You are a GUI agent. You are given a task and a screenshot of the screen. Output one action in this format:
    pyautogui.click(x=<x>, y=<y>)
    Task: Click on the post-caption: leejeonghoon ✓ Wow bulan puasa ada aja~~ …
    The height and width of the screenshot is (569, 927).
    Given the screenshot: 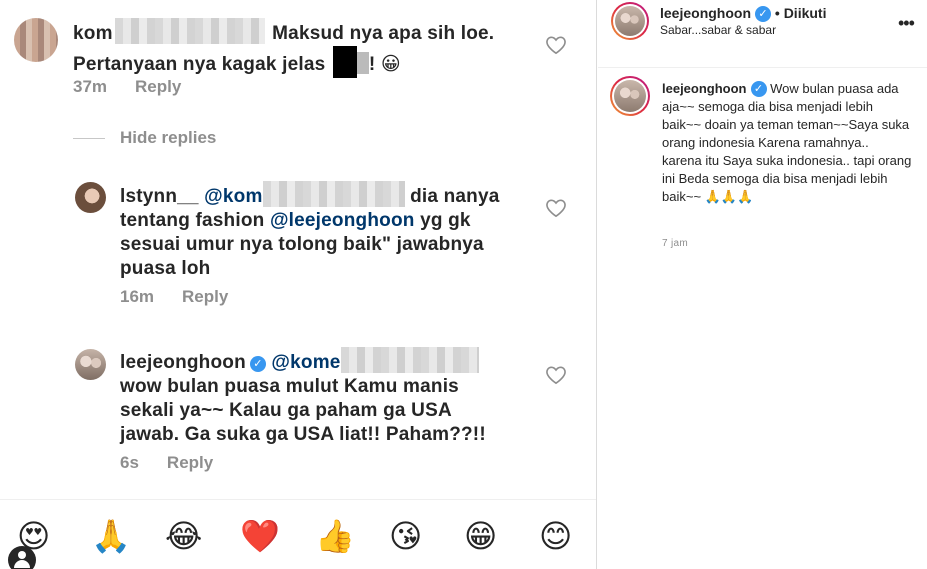 What is the action you would take?
    pyautogui.click(x=787, y=143)
    